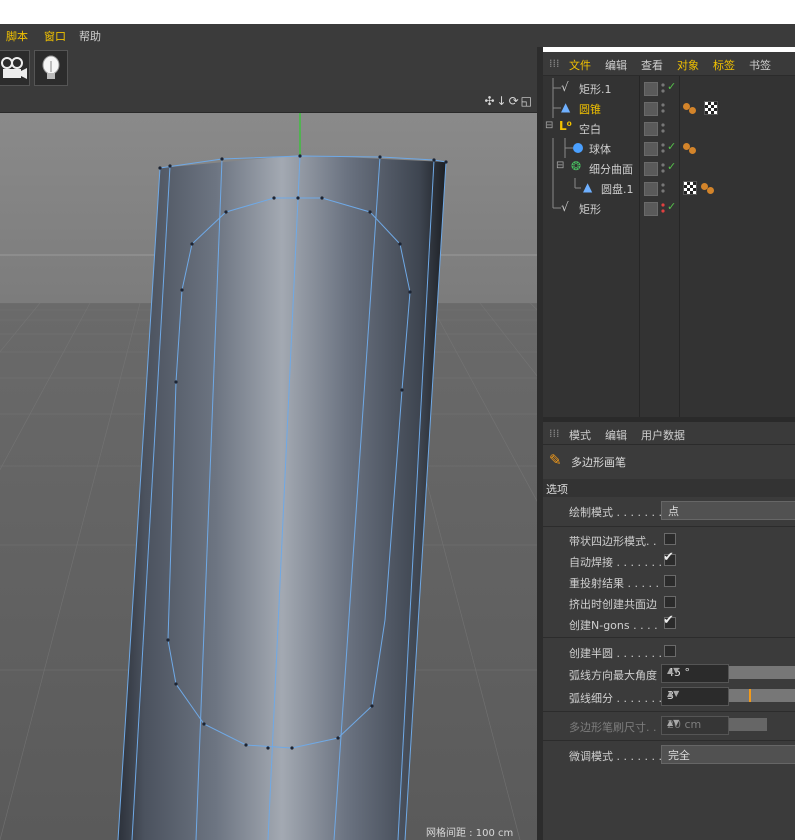 This screenshot has width=795, height=840. I want to click on arc-subdiv-slider, so click(762, 695).